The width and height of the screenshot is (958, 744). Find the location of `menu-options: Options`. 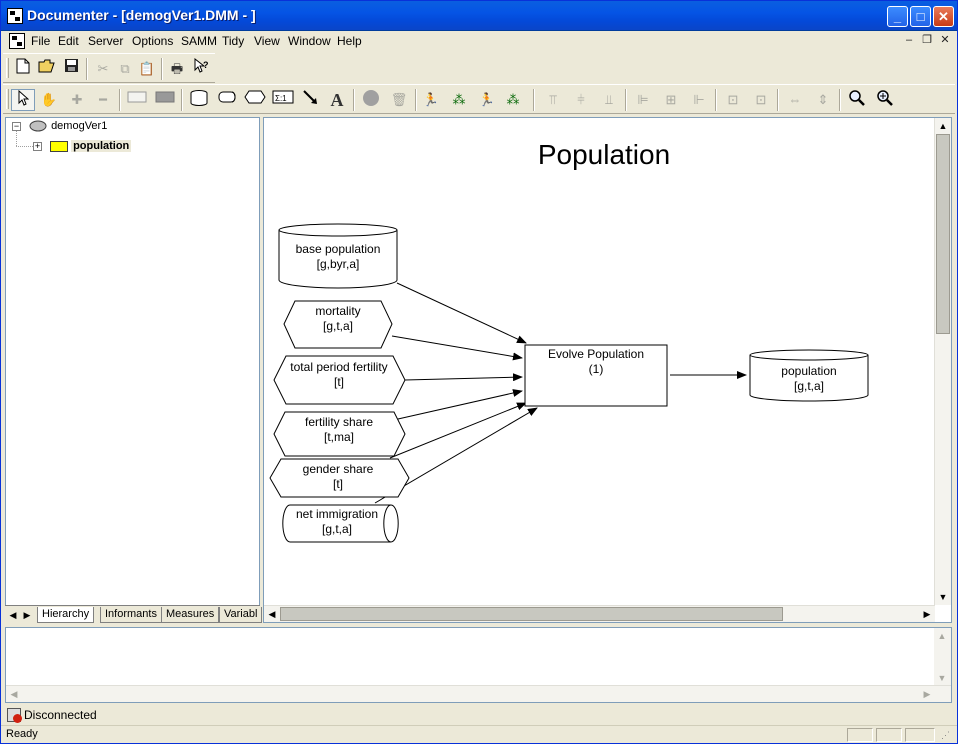

menu-options: Options is located at coordinates (152, 41).